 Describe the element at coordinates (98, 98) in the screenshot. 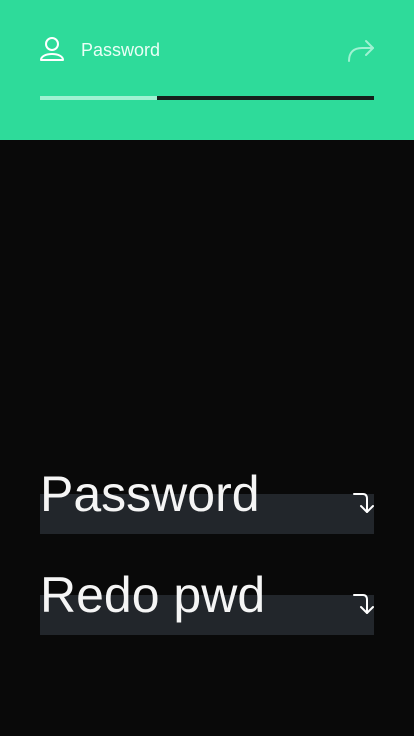

I see `progress-fill` at that location.